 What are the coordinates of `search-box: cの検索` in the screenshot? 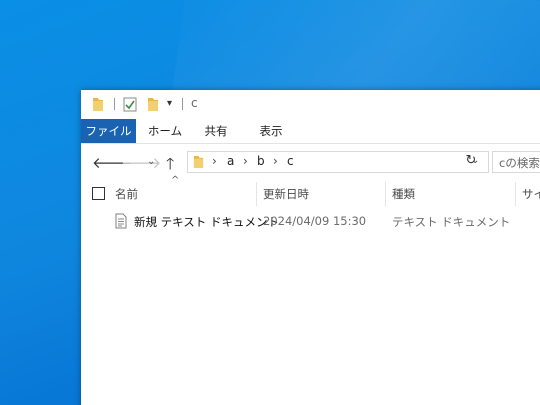 It's located at (516, 162).